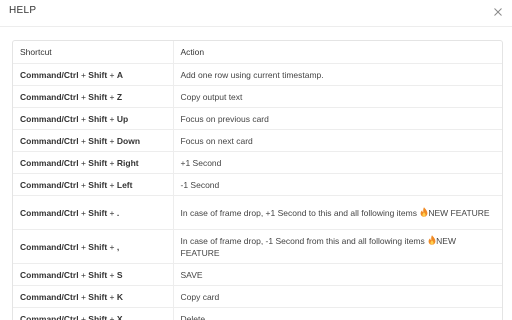 The height and width of the screenshot is (320, 512). What do you see at coordinates (256, 13) in the screenshot?
I see `dialog-header: HELP` at bounding box center [256, 13].